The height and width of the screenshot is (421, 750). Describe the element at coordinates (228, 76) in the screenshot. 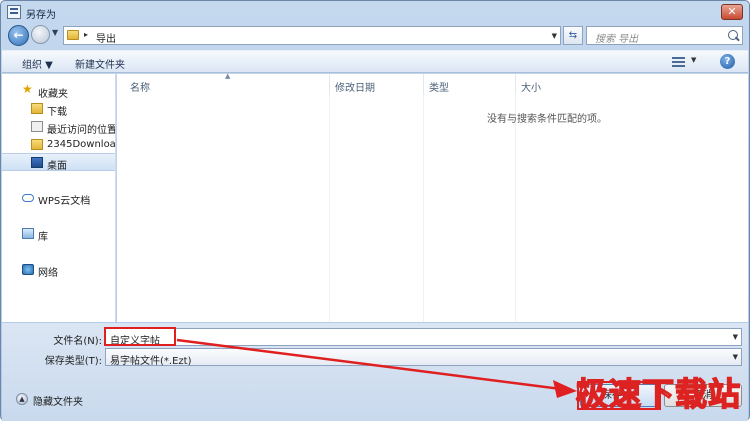

I see `sort-ascending-icon: ▲` at that location.